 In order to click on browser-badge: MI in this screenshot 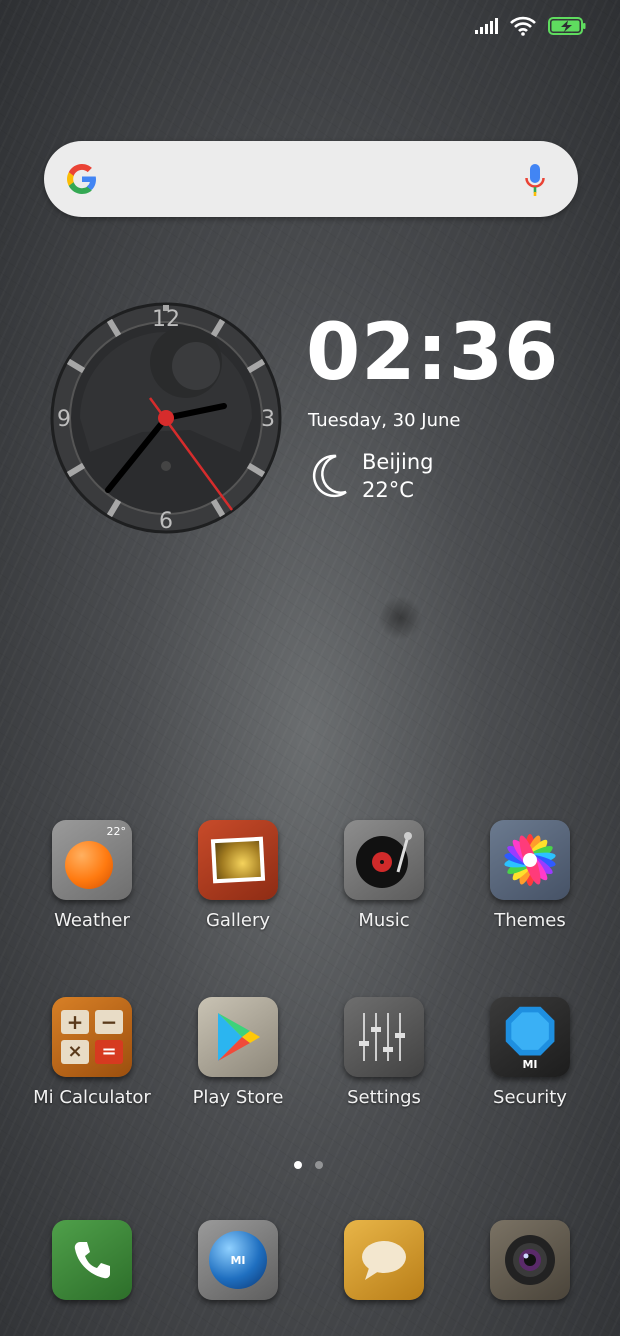, I will do `click(238, 1260)`.